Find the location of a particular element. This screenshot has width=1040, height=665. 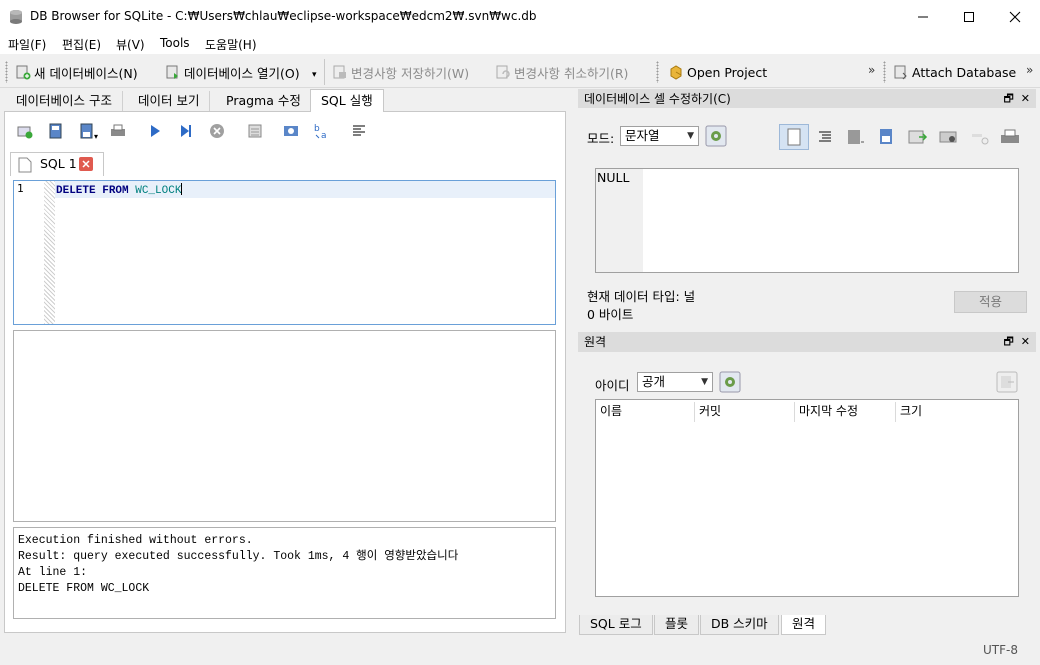

tab-sql-1: SQL 1 is located at coordinates (57, 164).